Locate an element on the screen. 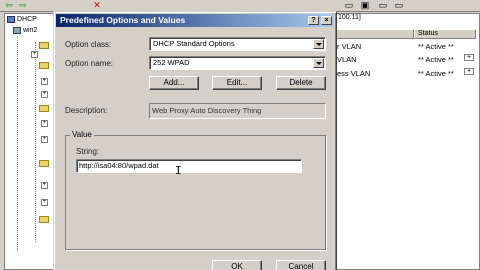 The width and height of the screenshot is (480, 270). text-cursor-icon: I is located at coordinates (178, 170).